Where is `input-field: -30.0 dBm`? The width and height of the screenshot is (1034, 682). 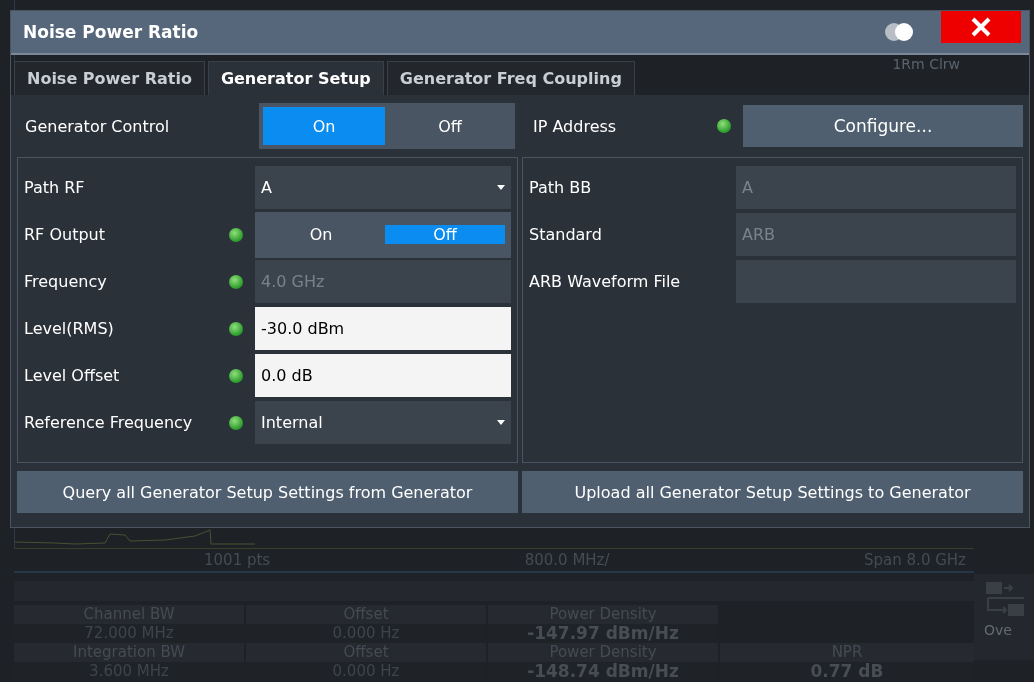
input-field: -30.0 dBm is located at coordinates (383, 328).